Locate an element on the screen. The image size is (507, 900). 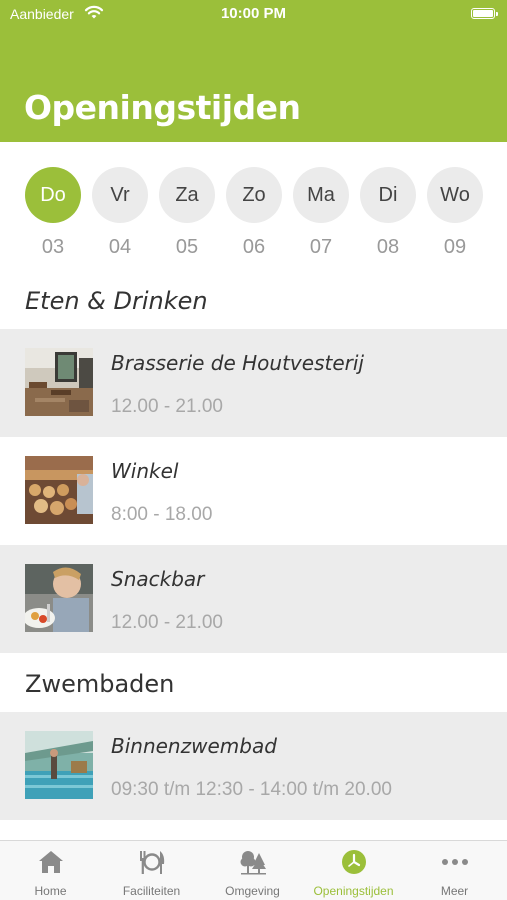
venue-name: Binnenzwembad is located at coordinates (194, 746).